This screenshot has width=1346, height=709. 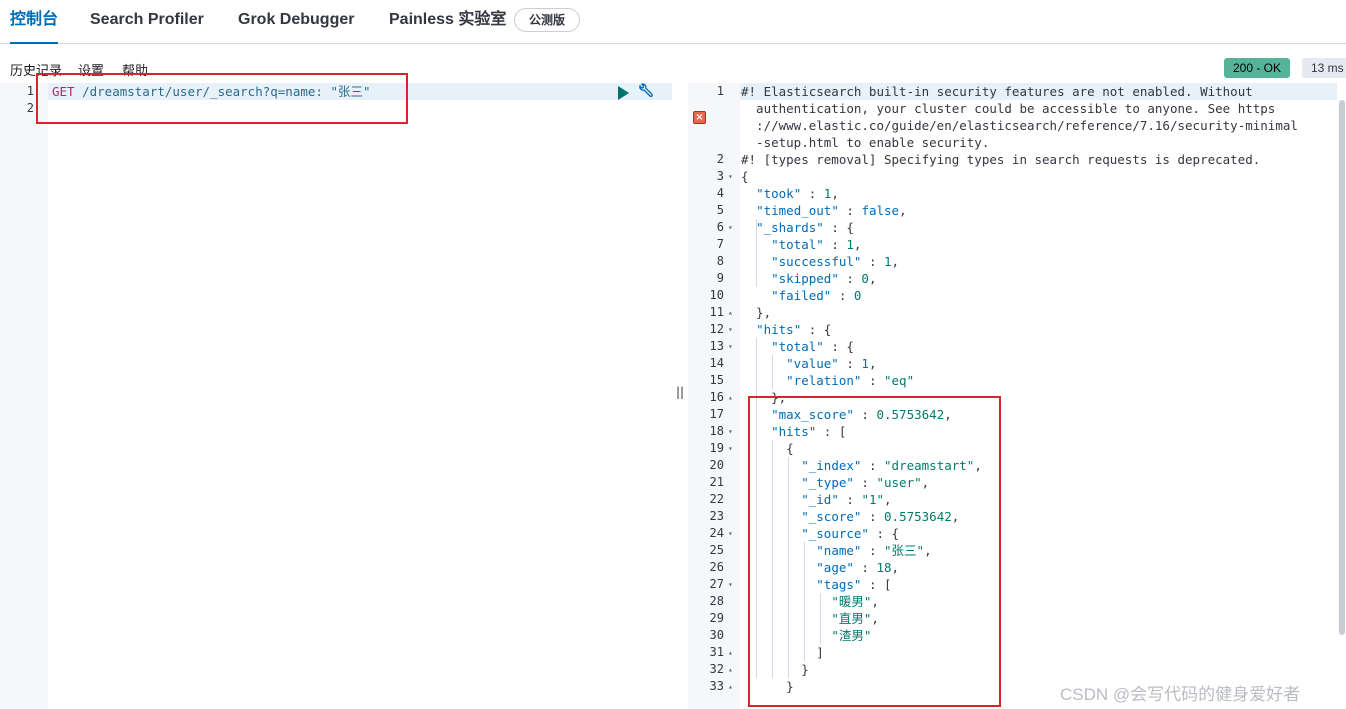 I want to click on line-number: 16, so click(x=716, y=397).